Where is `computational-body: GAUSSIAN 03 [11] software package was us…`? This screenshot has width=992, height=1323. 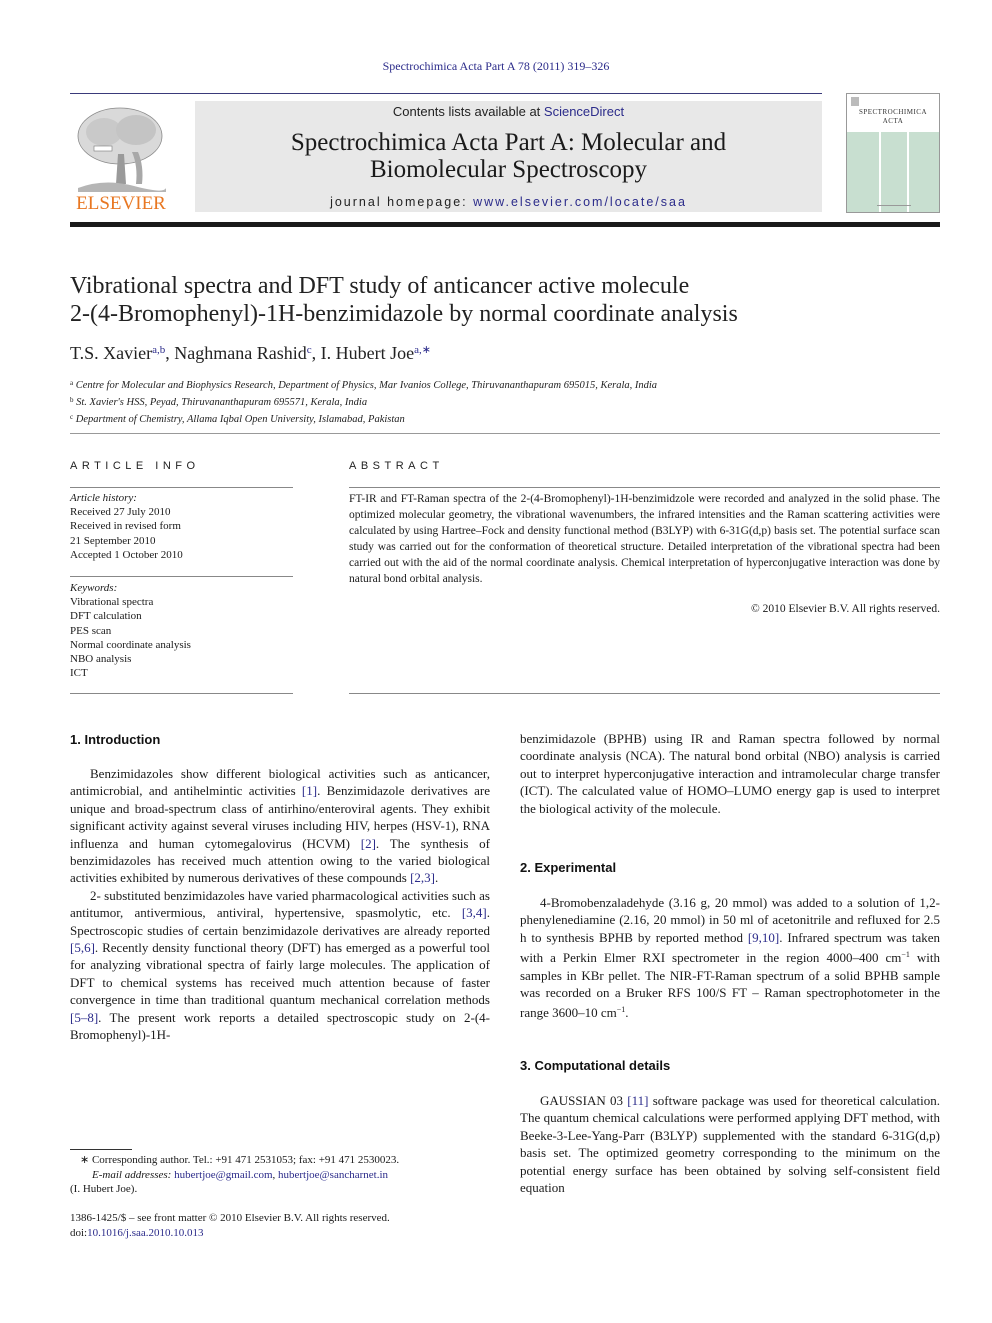 computational-body: GAUSSIAN 03 [11] software package was us… is located at coordinates (730, 1144).